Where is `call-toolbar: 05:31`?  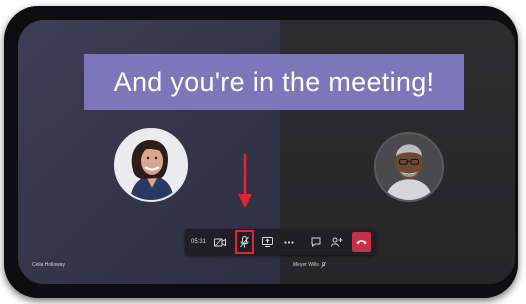 call-toolbar: 05:31 is located at coordinates (280, 242).